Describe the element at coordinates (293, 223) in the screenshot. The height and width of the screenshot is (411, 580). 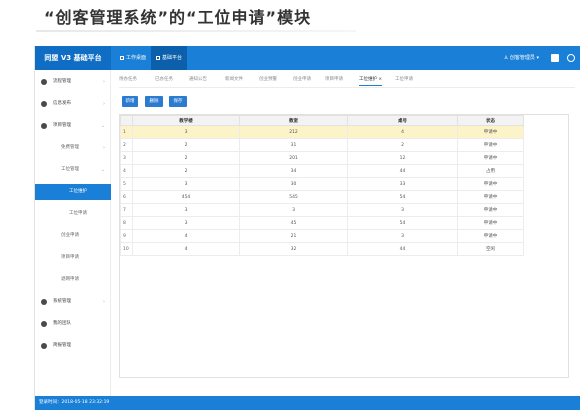
I see `table-cell: 45` at that location.